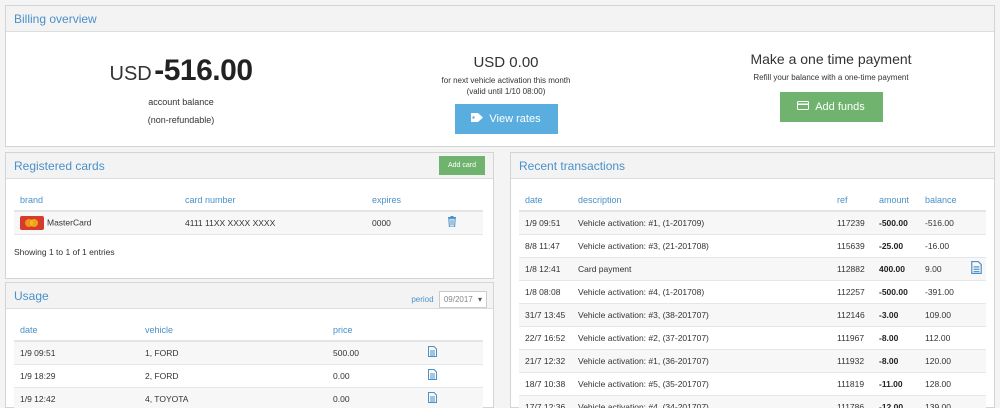 Image resolution: width=1000 pixels, height=408 pixels. I want to click on tx-ref: 112882, so click(852, 269).